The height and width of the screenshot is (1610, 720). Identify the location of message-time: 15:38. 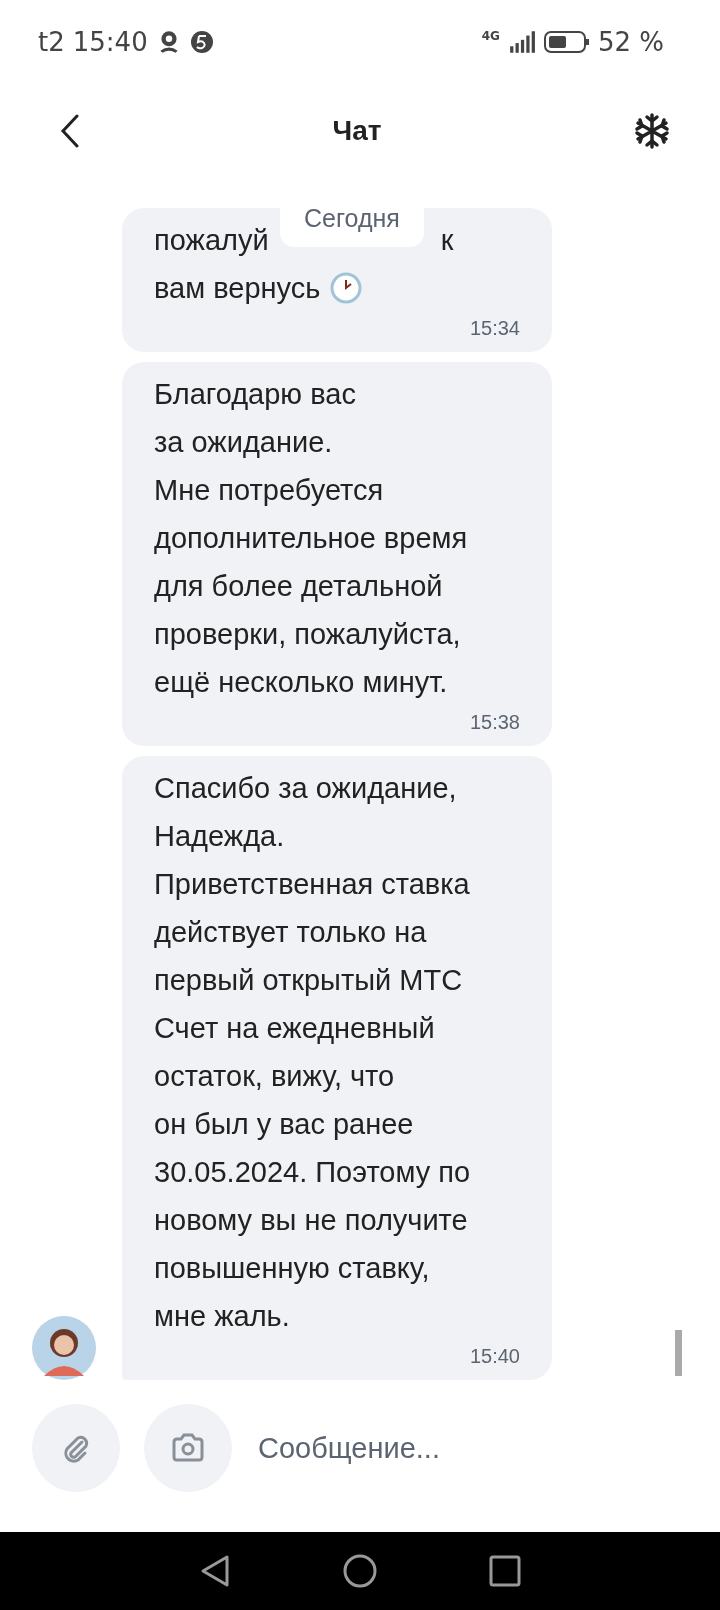
(494, 722).